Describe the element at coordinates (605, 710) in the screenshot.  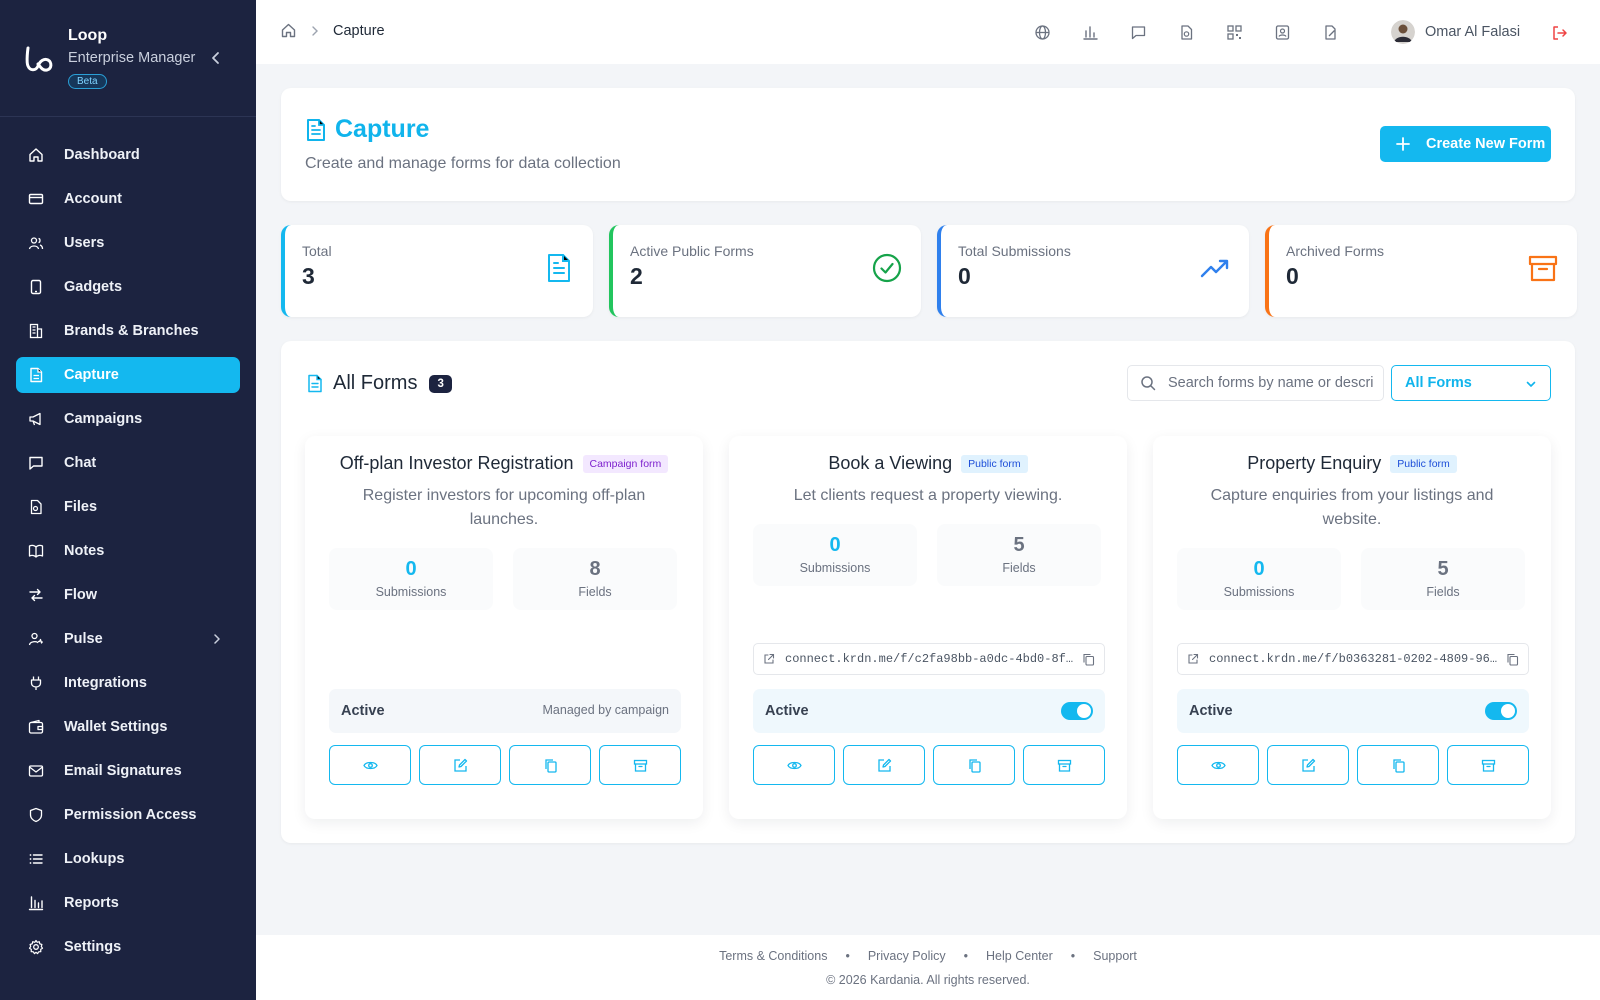
I see `managed-by-campaign-note: Managed by campaign` at that location.